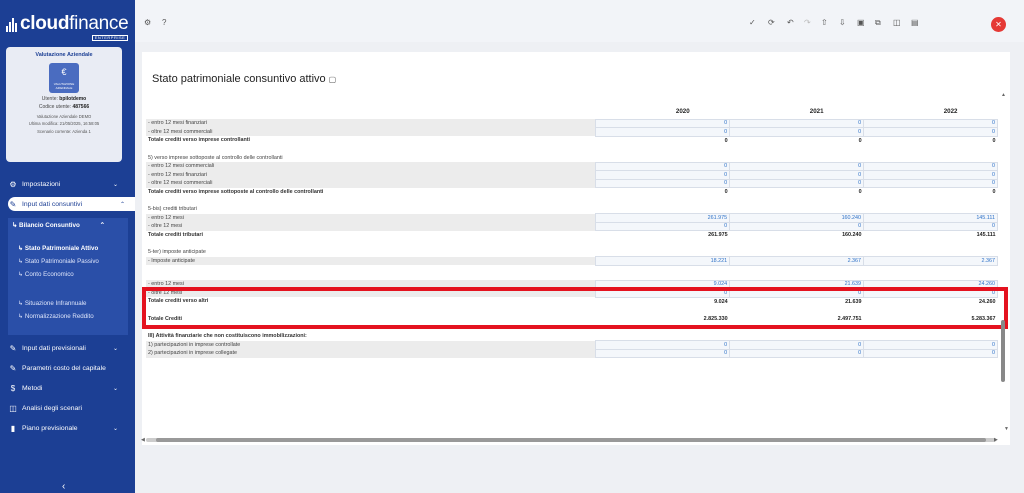 The width and height of the screenshot is (1024, 493). I want to click on value-input-cell: 160.240, so click(797, 218).